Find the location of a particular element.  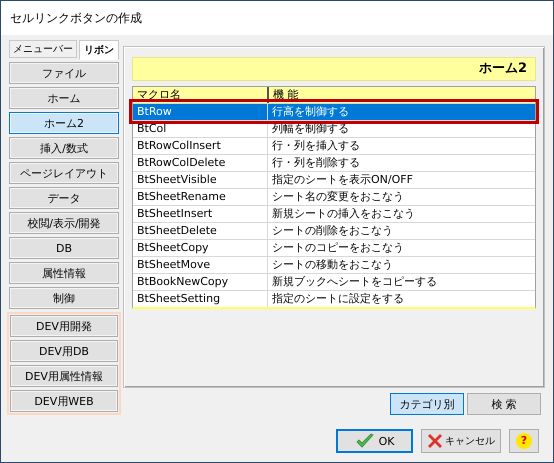

table-cell-text: シートの移動をおこなう is located at coordinates (332, 265).